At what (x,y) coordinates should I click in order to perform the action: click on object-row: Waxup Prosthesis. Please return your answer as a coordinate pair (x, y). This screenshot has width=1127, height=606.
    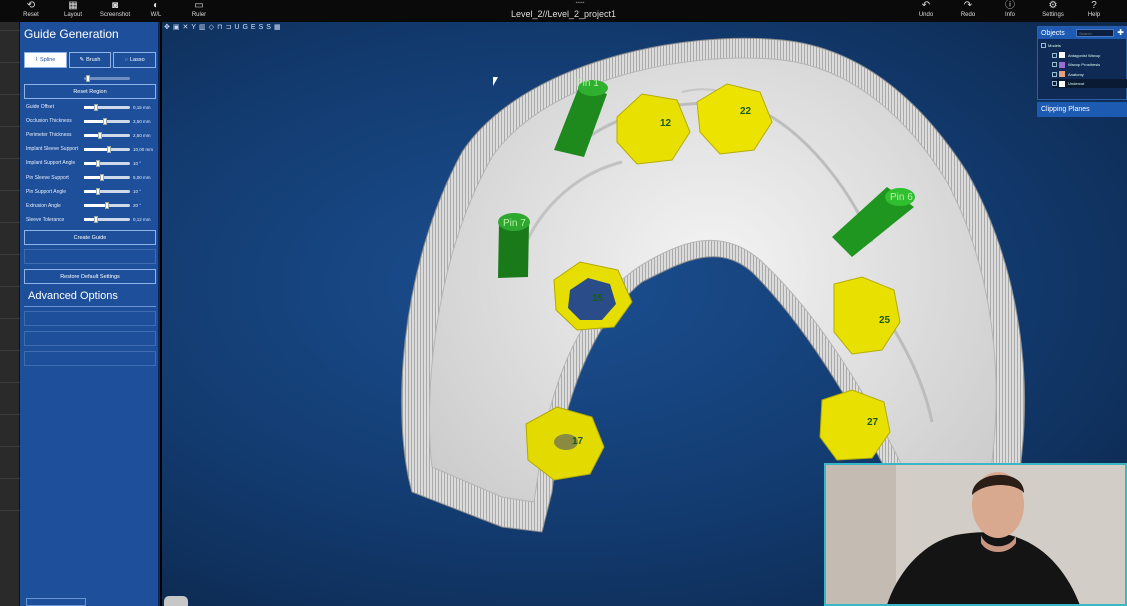
    Looking at the image, I should click on (1089, 64).